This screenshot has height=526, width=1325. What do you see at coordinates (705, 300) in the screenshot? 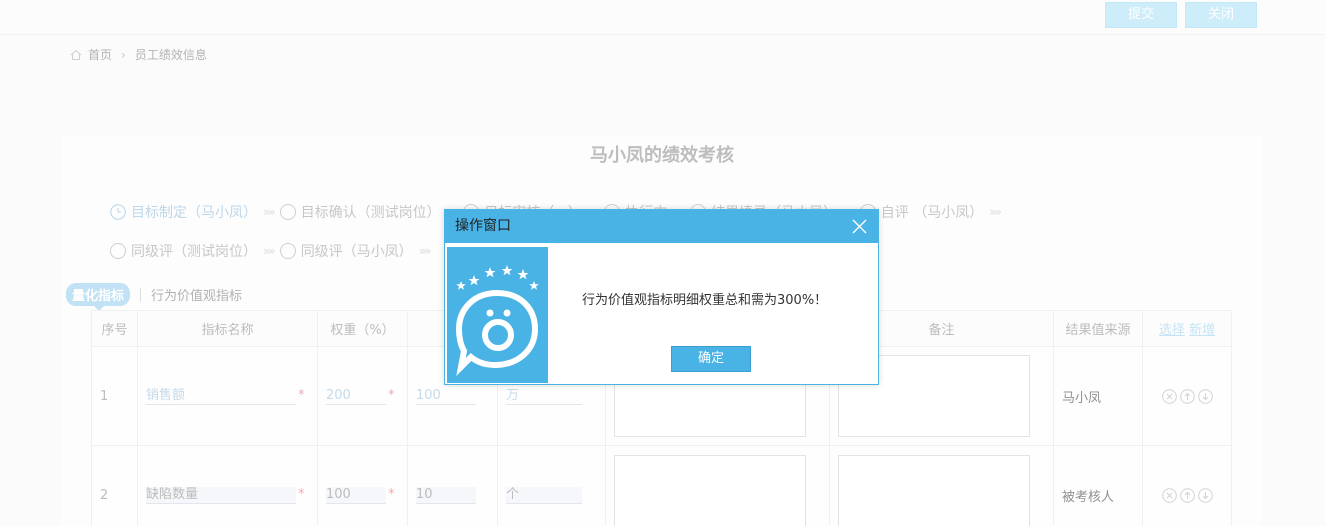
I see `dialog-message: 行为价值观指标明细权重总和需为300%！` at bounding box center [705, 300].